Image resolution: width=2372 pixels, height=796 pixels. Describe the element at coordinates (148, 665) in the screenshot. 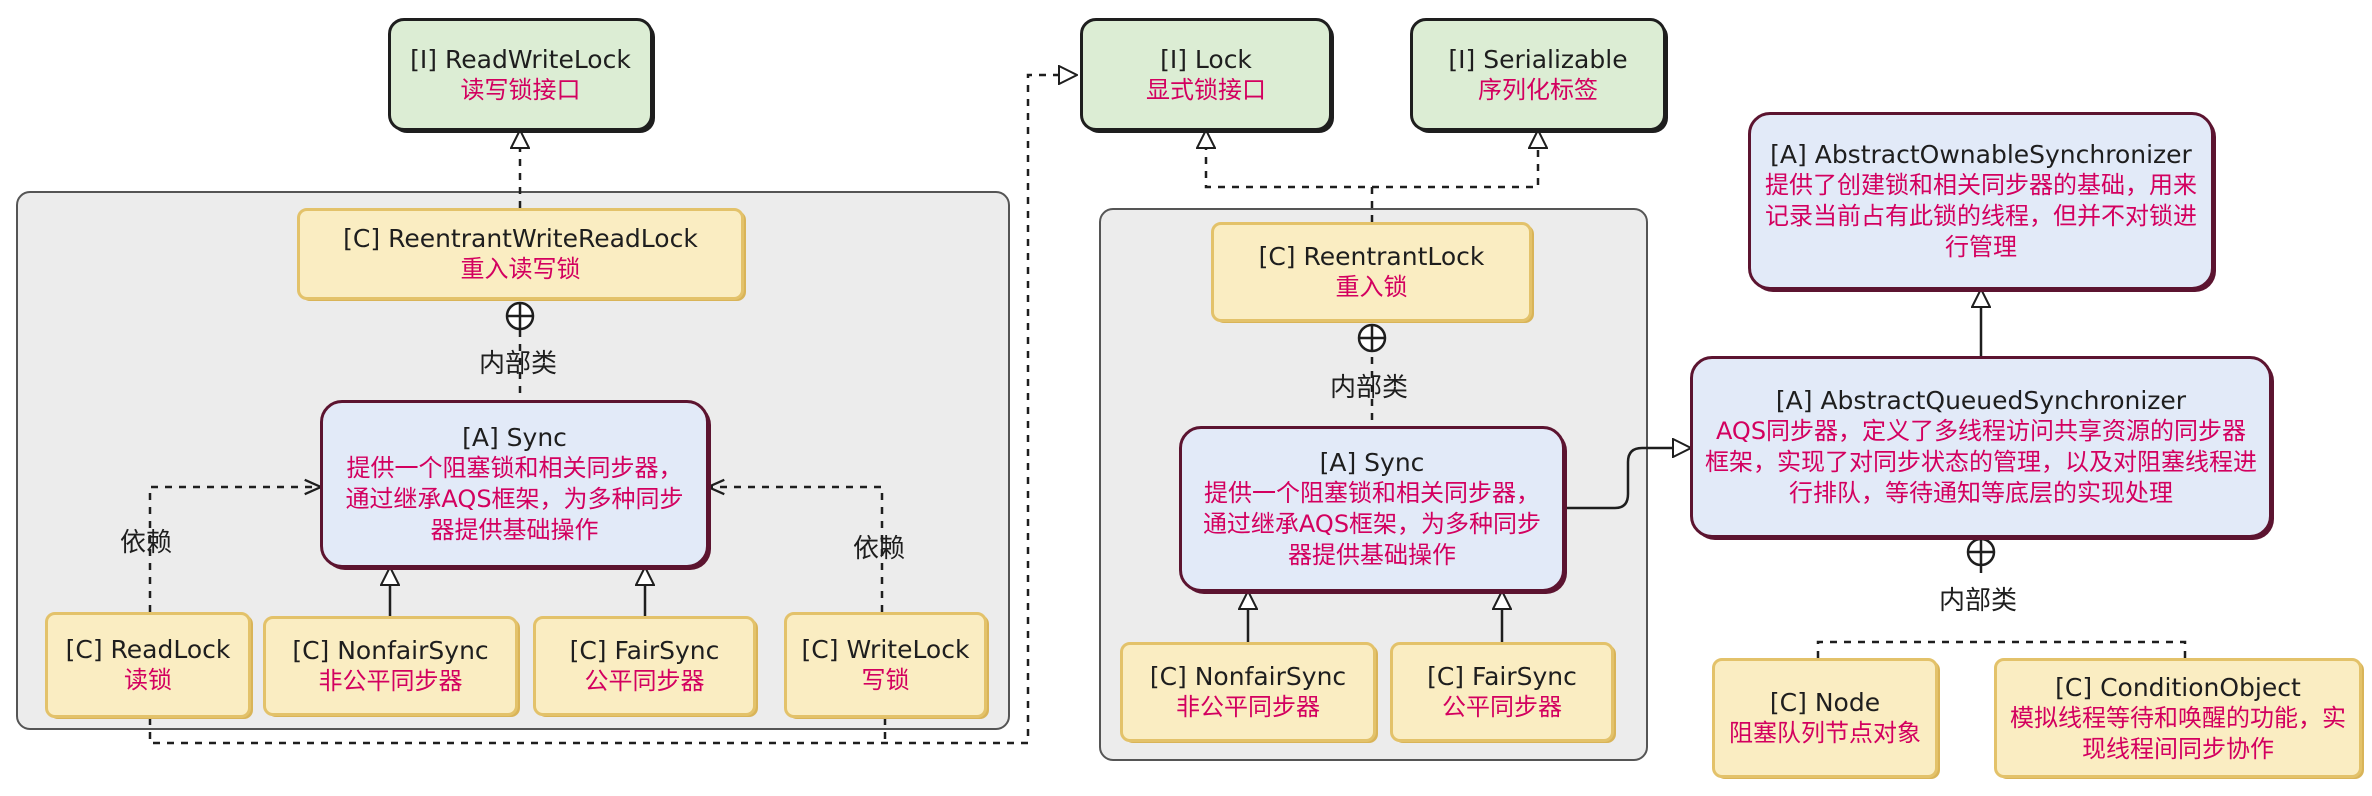

I see `readlock-class: [C] ReadLock 读锁` at that location.